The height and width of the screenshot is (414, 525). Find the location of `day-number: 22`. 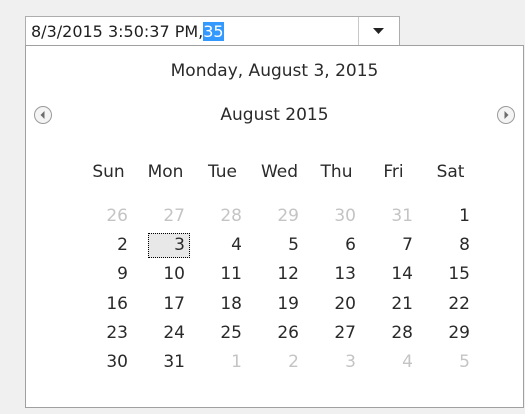

day-number: 22 is located at coordinates (459, 303).